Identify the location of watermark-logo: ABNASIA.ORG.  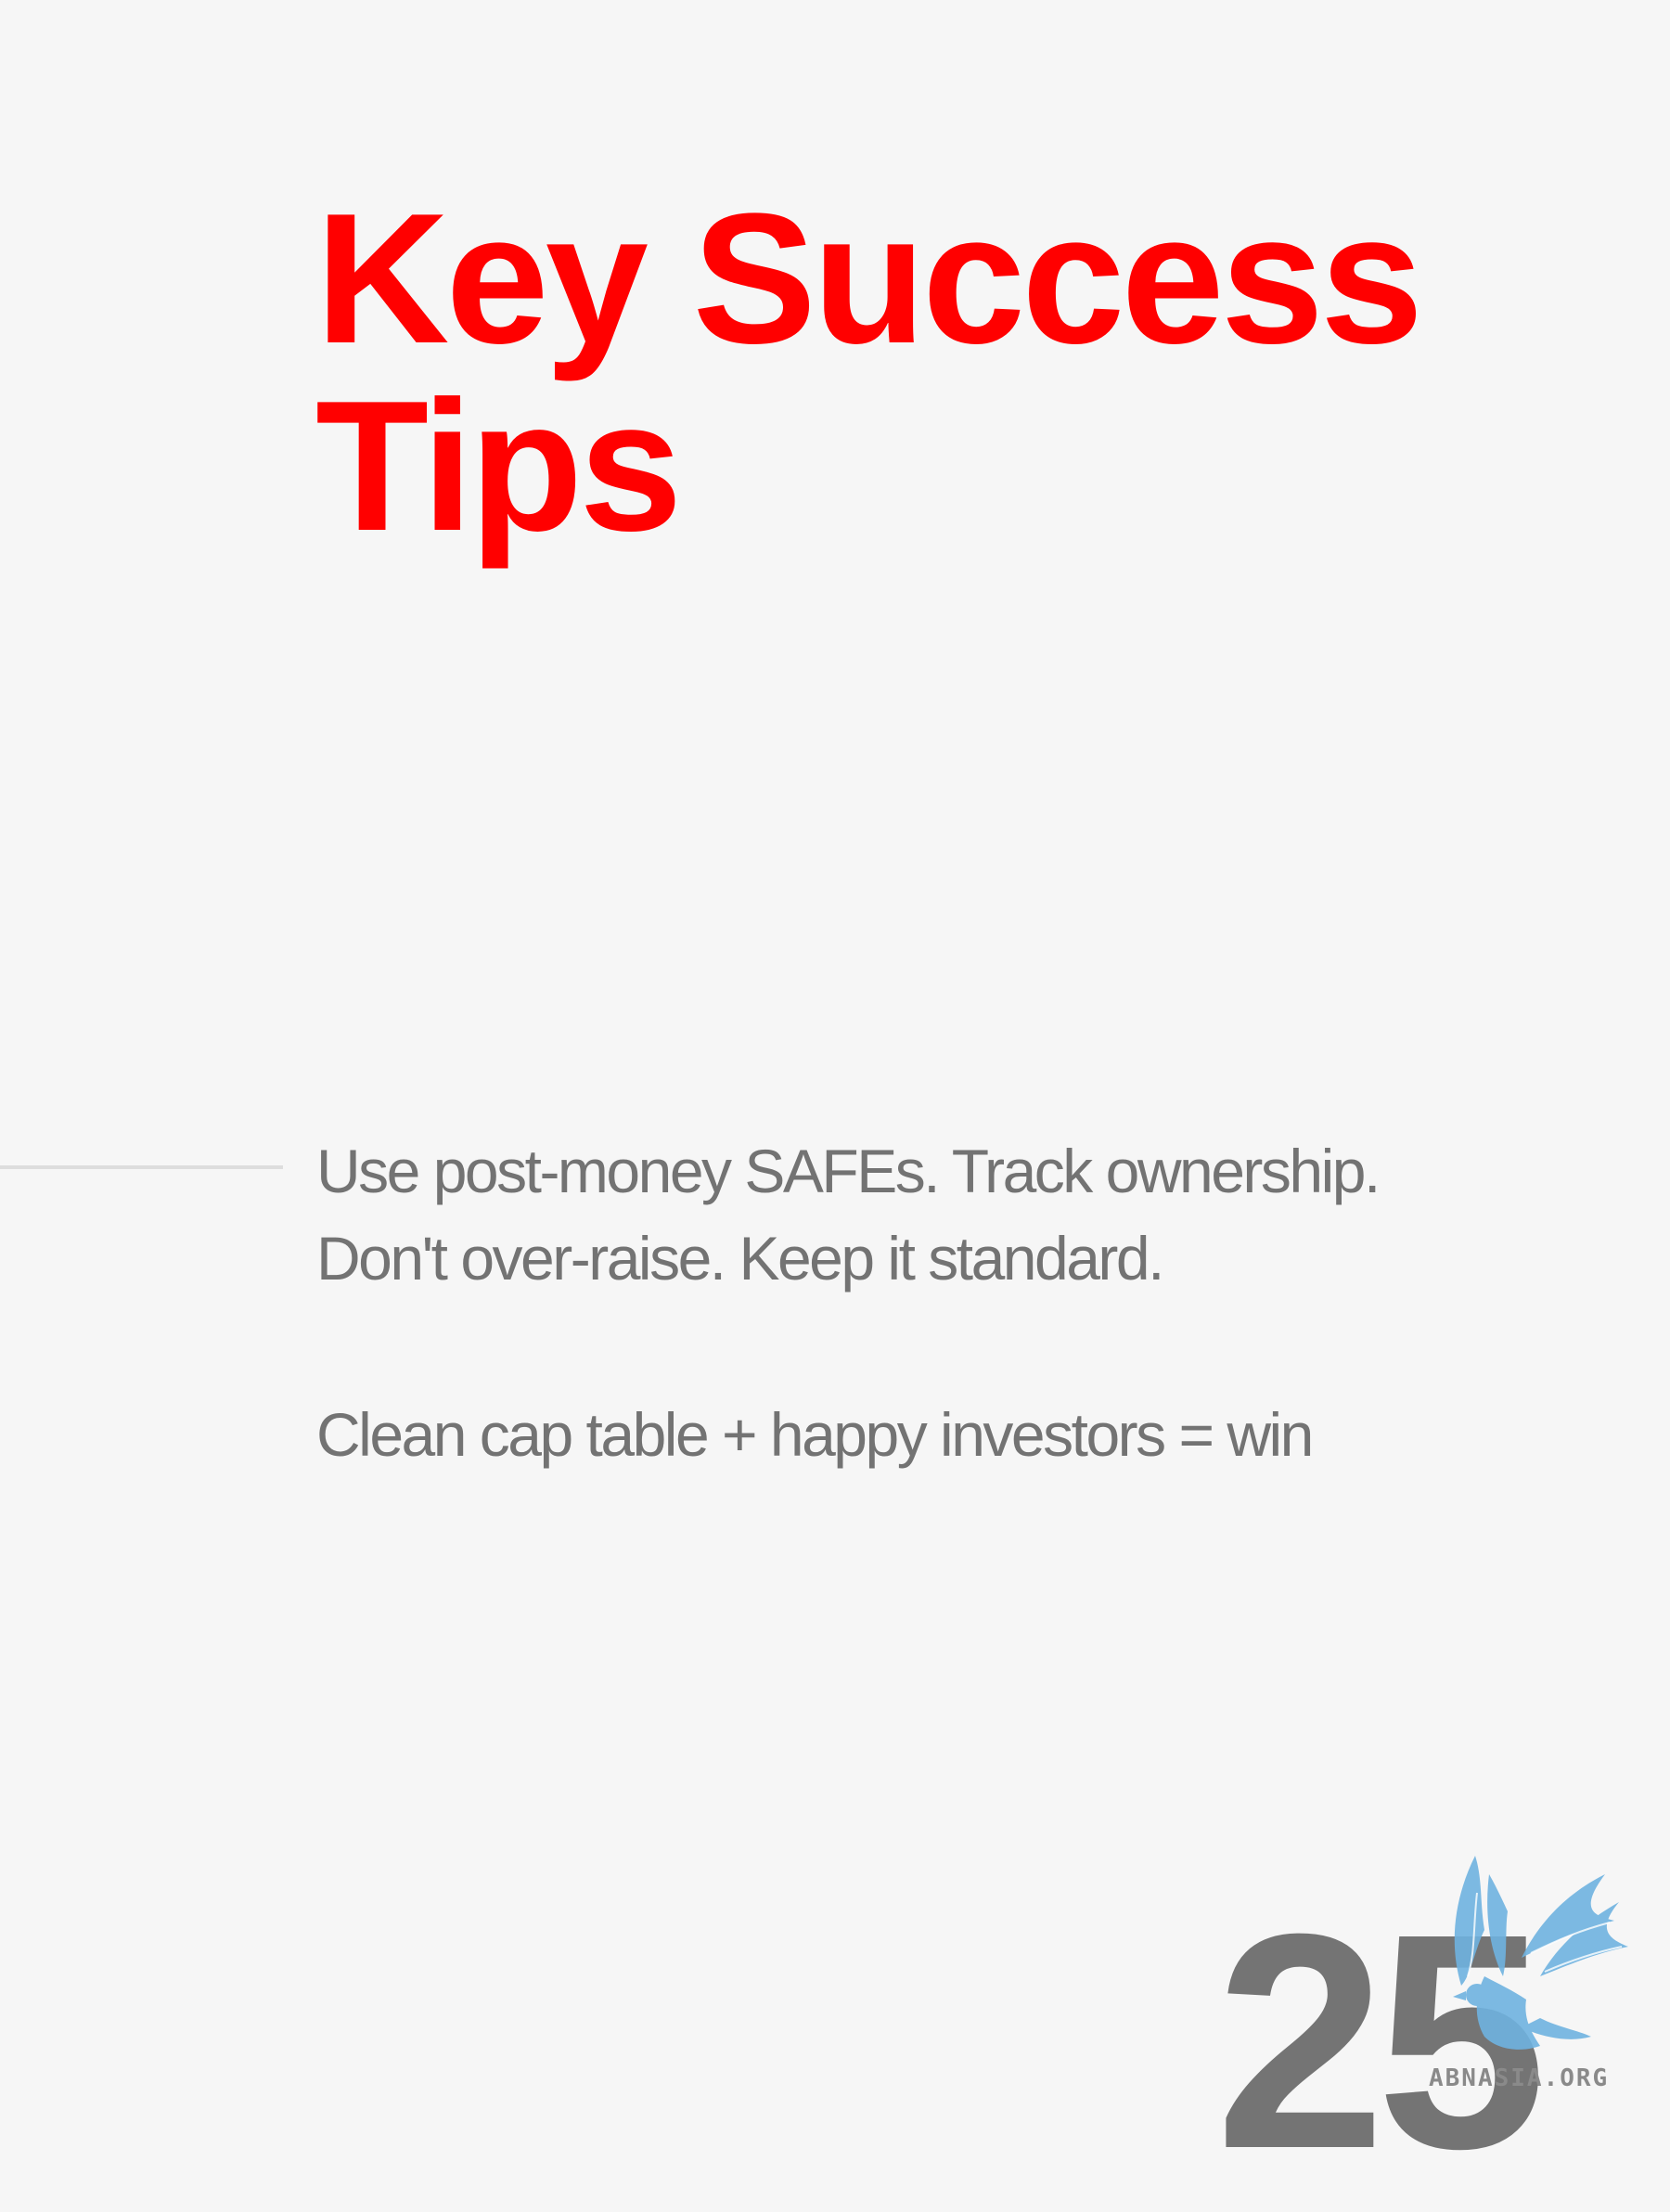
(1545, 1964).